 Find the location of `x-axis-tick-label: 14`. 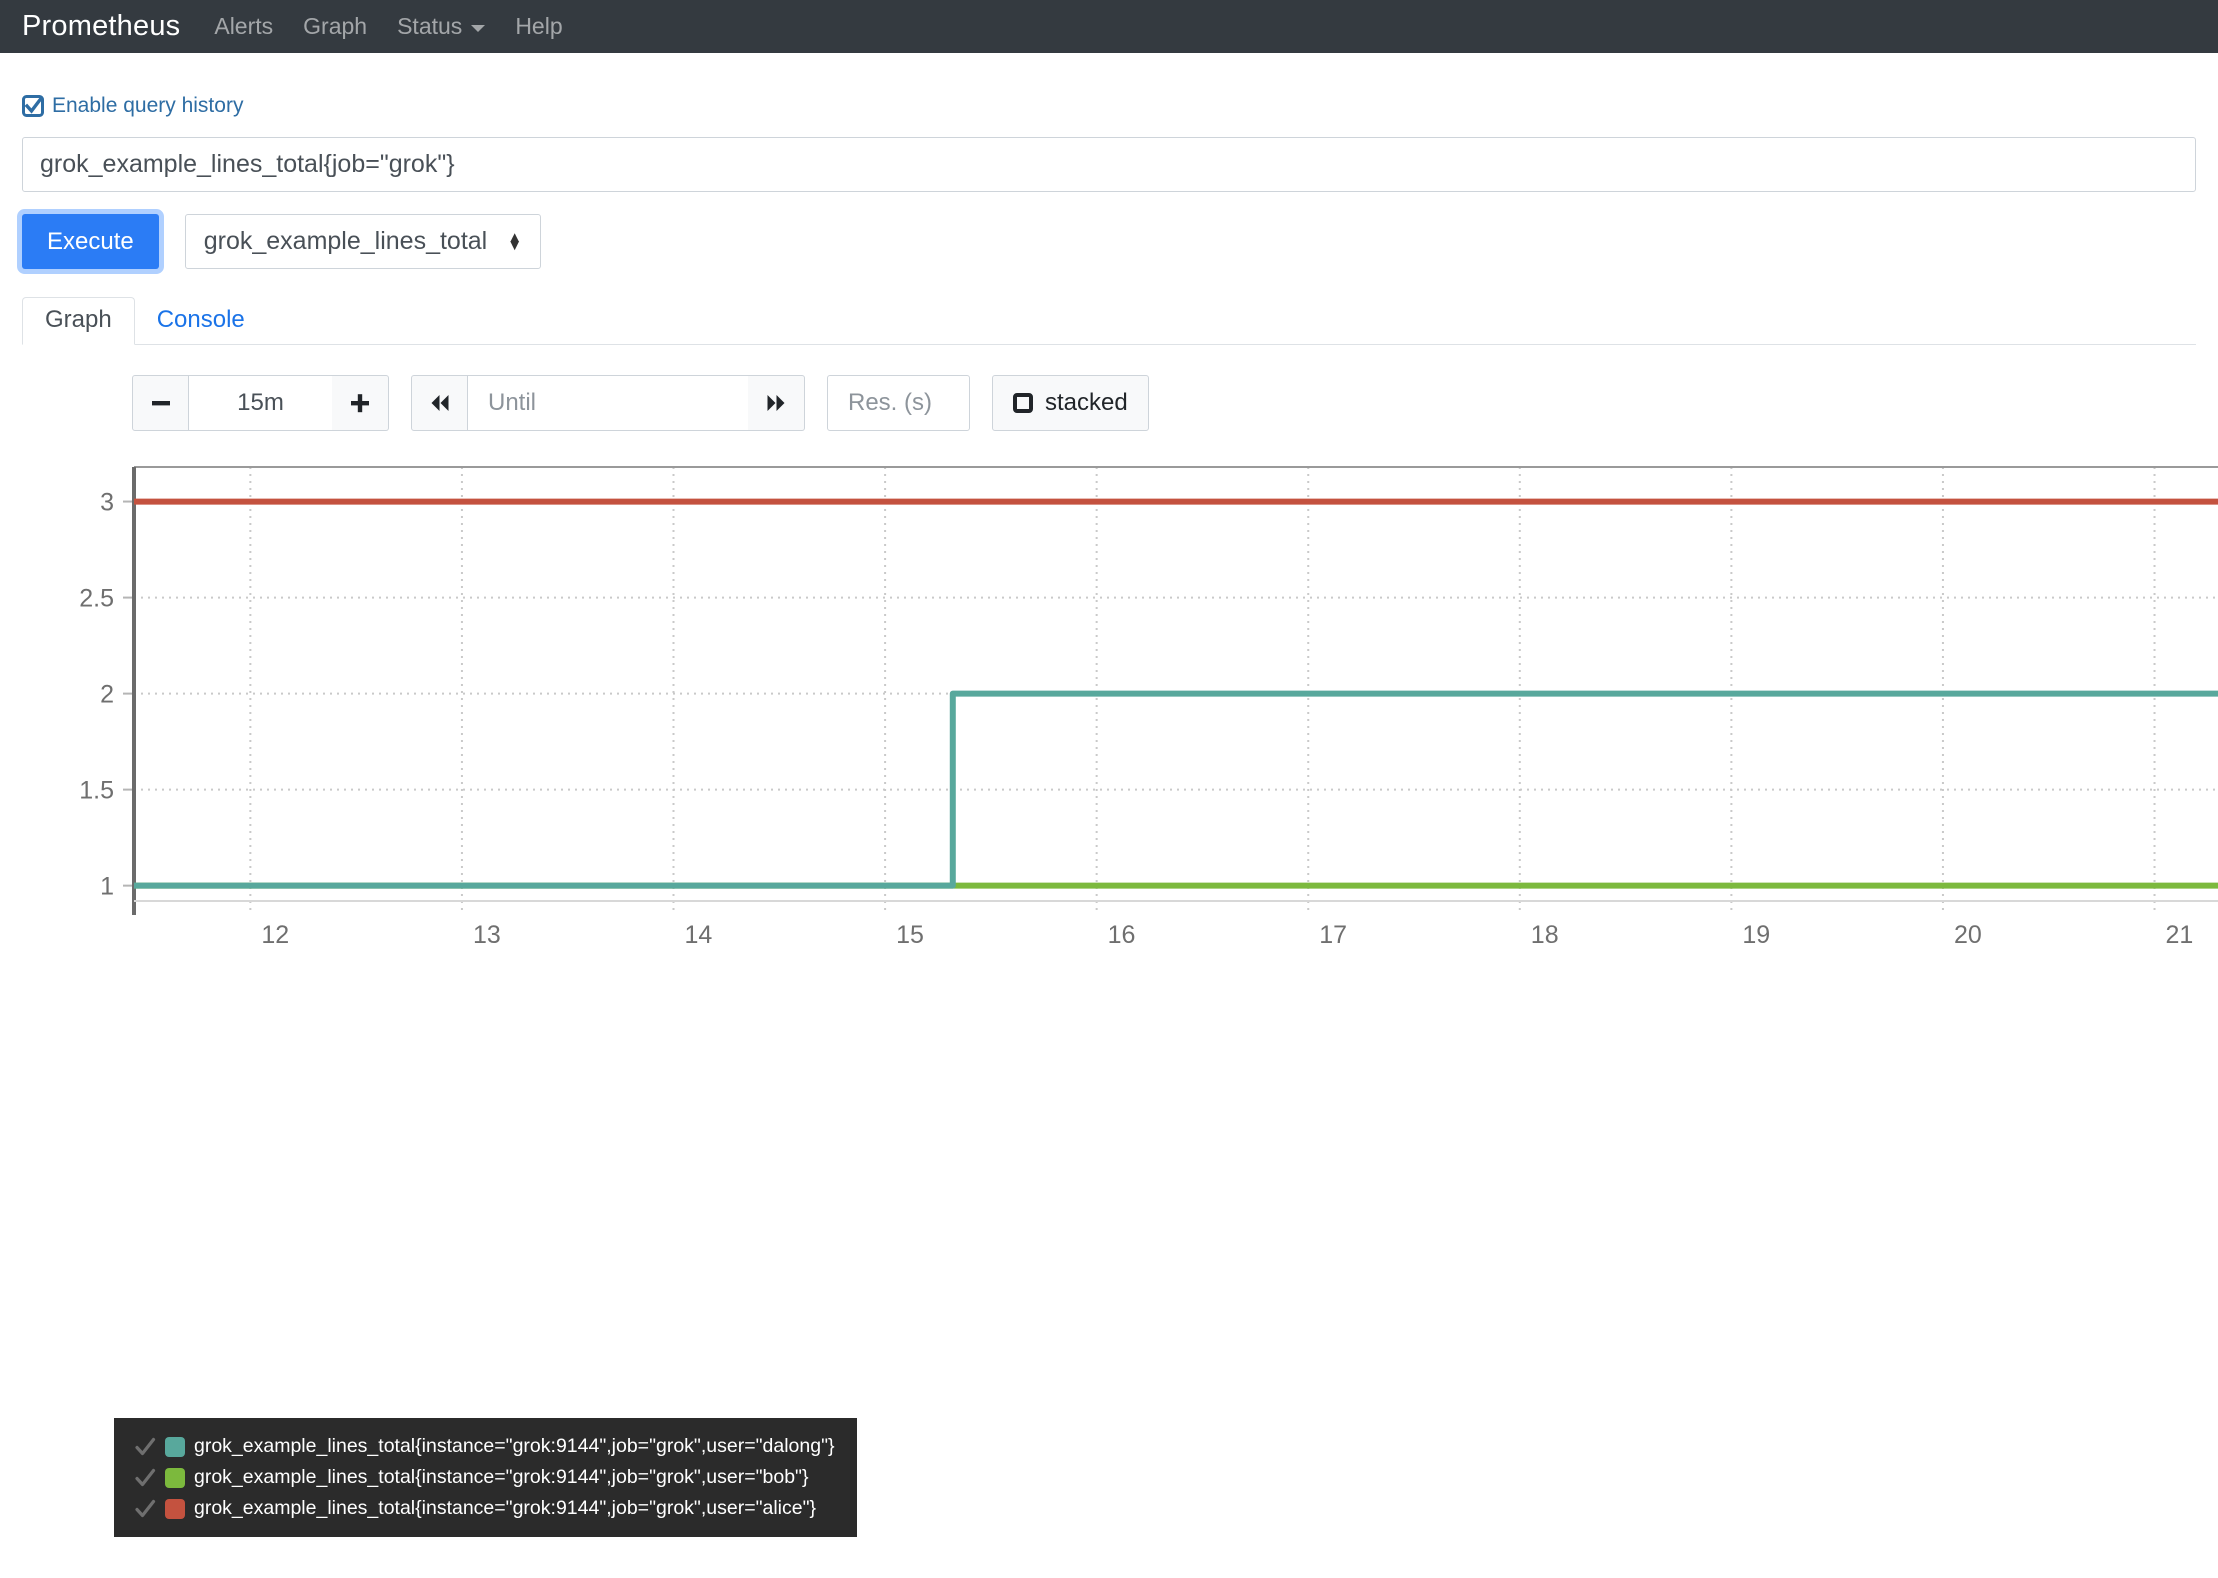

x-axis-tick-label: 14 is located at coordinates (699, 935).